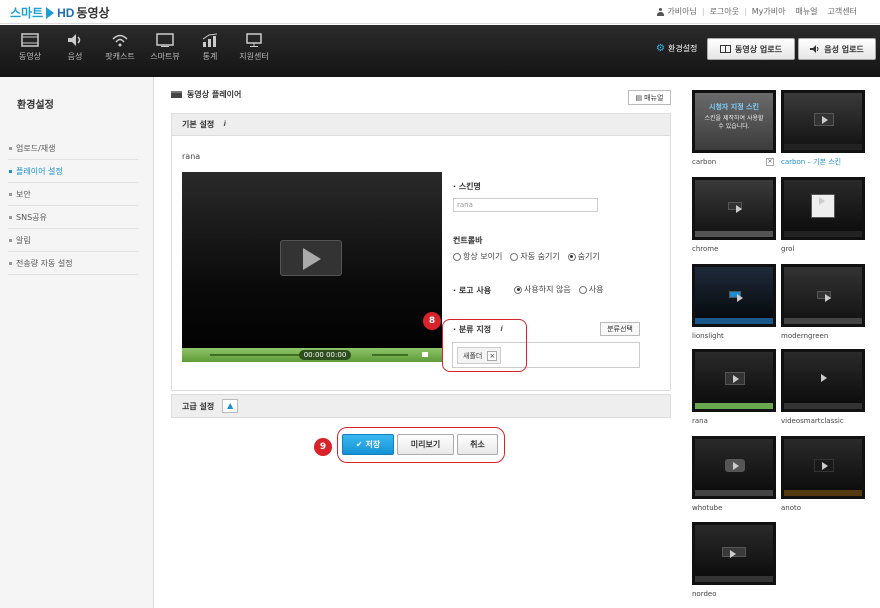 The image size is (880, 608). Describe the element at coordinates (596, 289) in the screenshot. I see `radio-label: 사용` at that location.